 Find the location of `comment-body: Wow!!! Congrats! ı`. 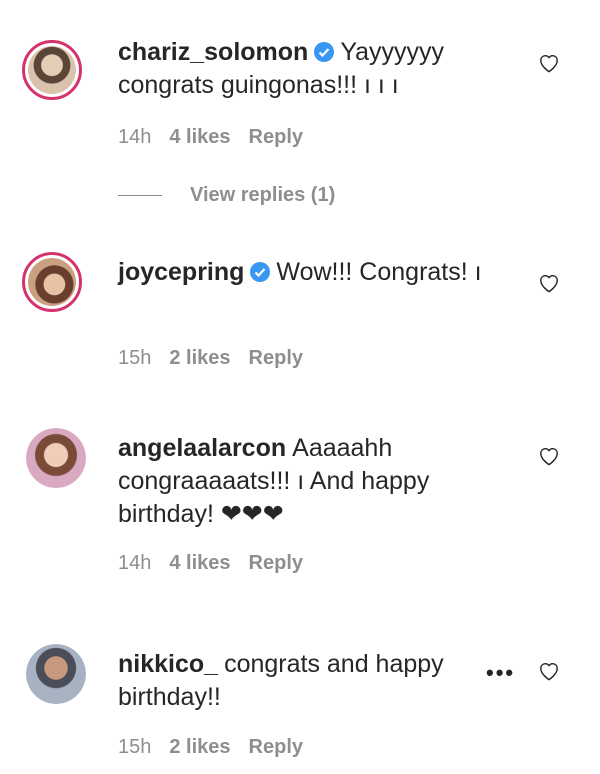

comment-body: Wow!!! Congrats! ı is located at coordinates (379, 272).